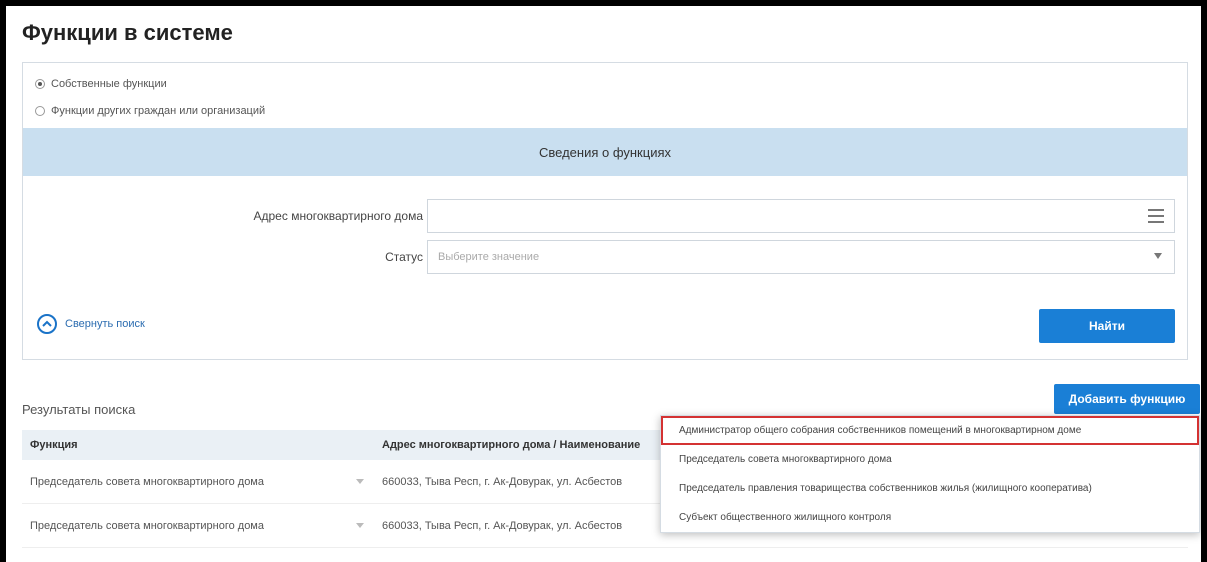  Describe the element at coordinates (79, 409) in the screenshot. I see `results-title: Результаты поиска` at that location.